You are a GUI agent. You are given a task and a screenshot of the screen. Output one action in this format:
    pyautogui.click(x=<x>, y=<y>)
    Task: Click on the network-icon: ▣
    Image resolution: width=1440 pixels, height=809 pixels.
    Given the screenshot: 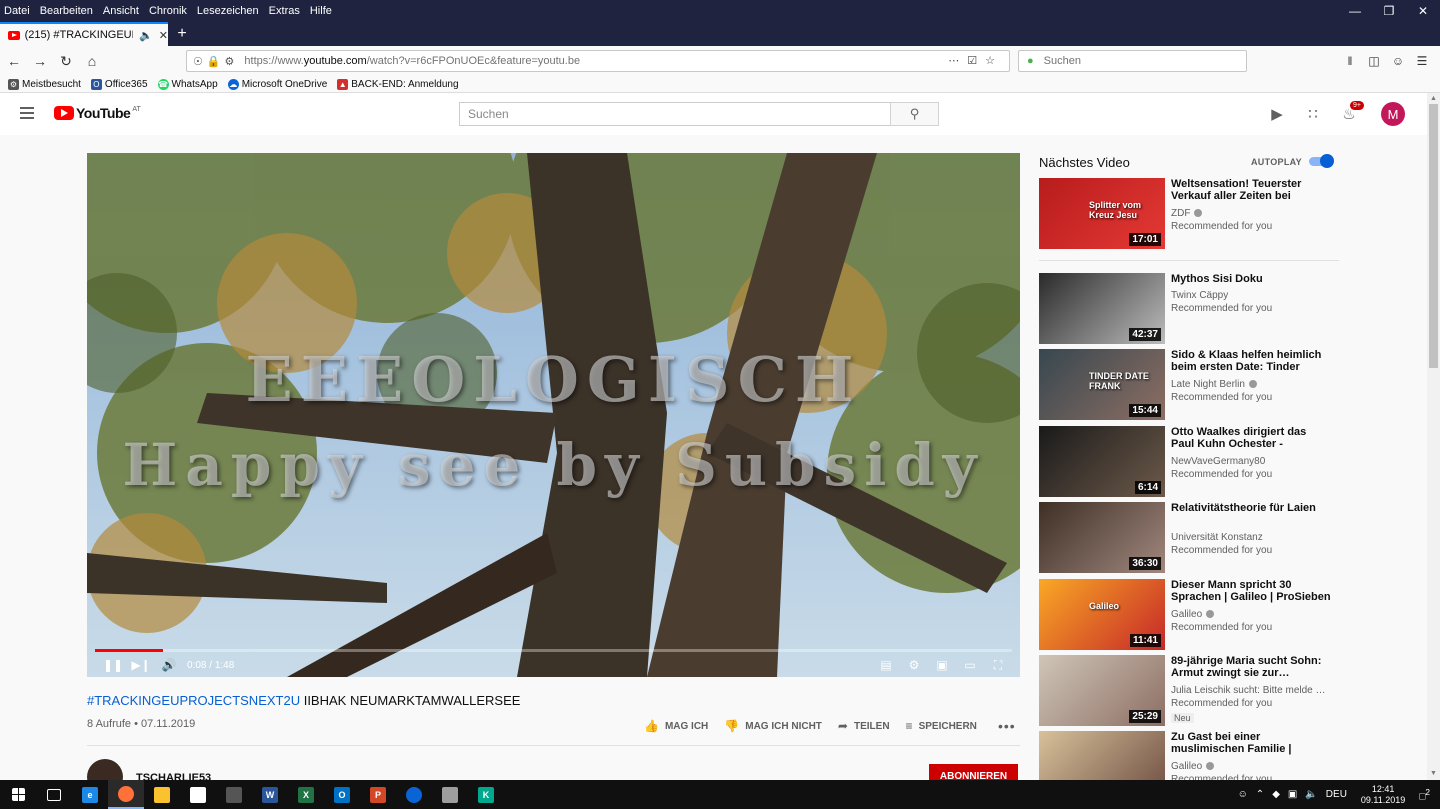 What is the action you would take?
    pyautogui.click(x=1292, y=794)
    